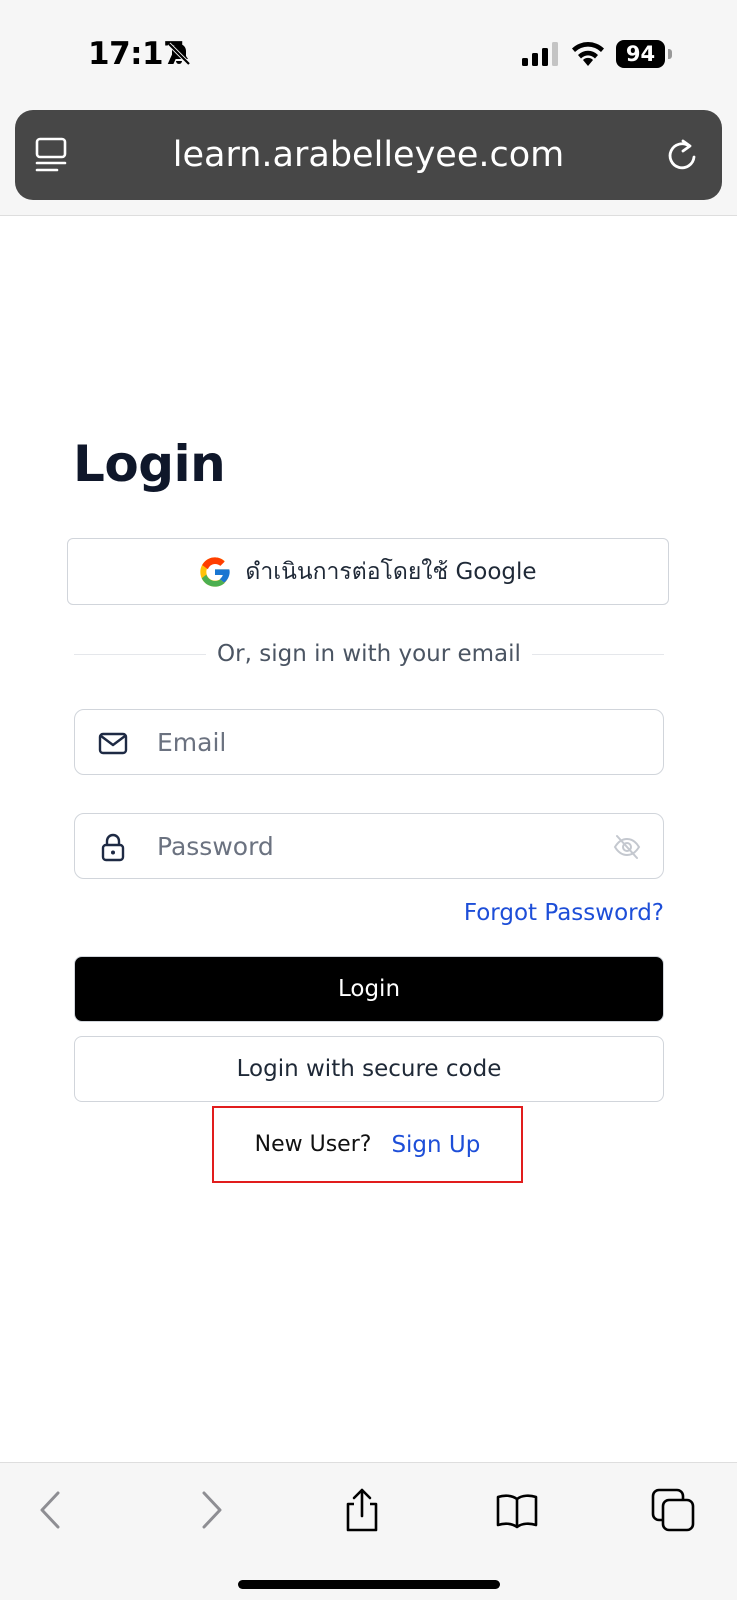 This screenshot has height=1600, width=737. Describe the element at coordinates (179, 54) in the screenshot. I see `bell-slash-icon` at that location.